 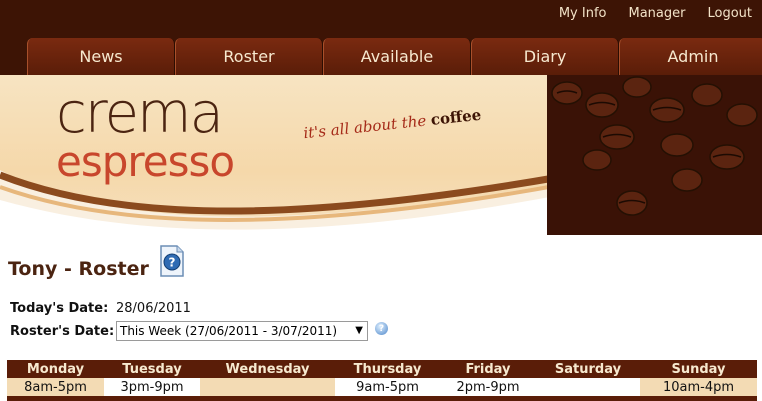 I want to click on roster-date-select: This Week (27/06/2011 - 3/07/2011) ▼, so click(x=242, y=331).